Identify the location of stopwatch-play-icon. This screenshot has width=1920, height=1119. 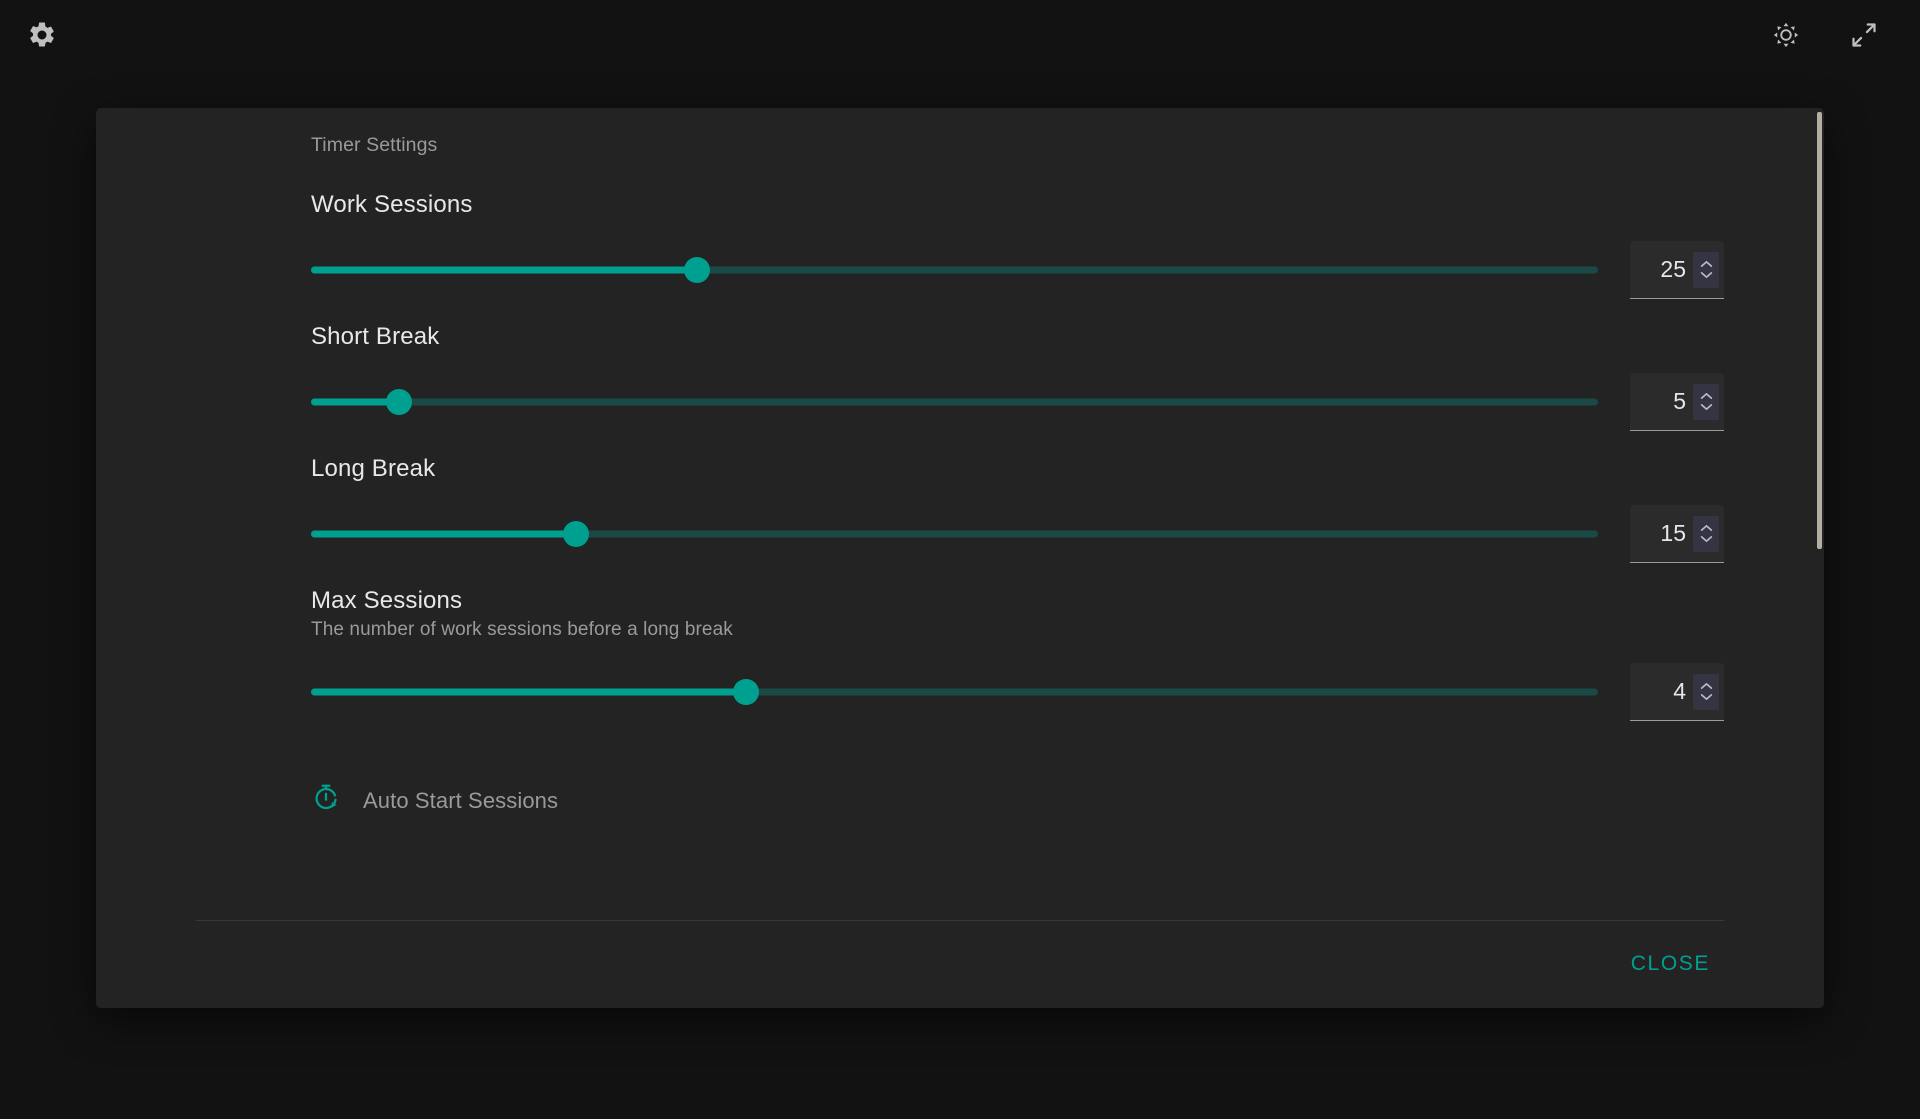
(326, 800).